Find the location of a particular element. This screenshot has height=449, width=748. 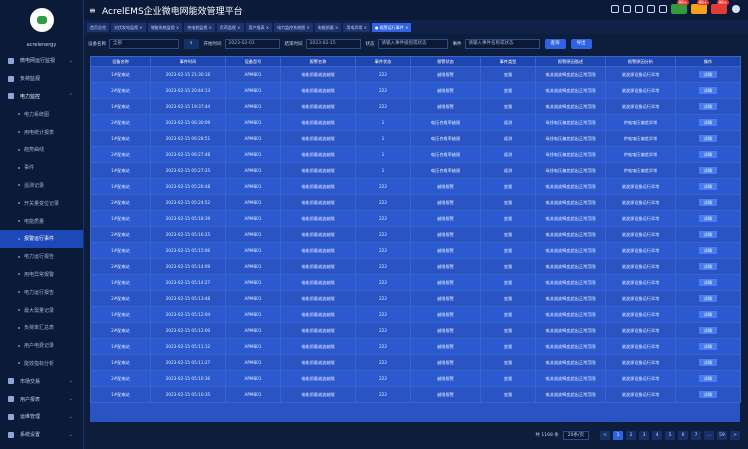

sidebar-subitem: 遥测记录 is located at coordinates (41, 186).